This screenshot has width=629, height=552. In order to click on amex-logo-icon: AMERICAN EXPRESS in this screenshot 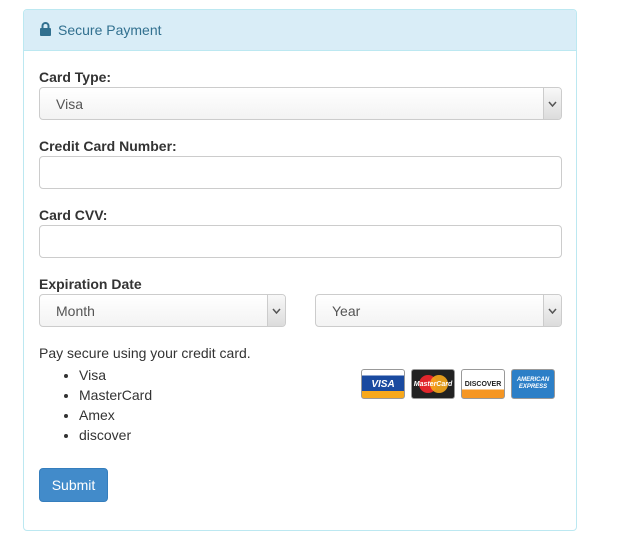, I will do `click(533, 384)`.